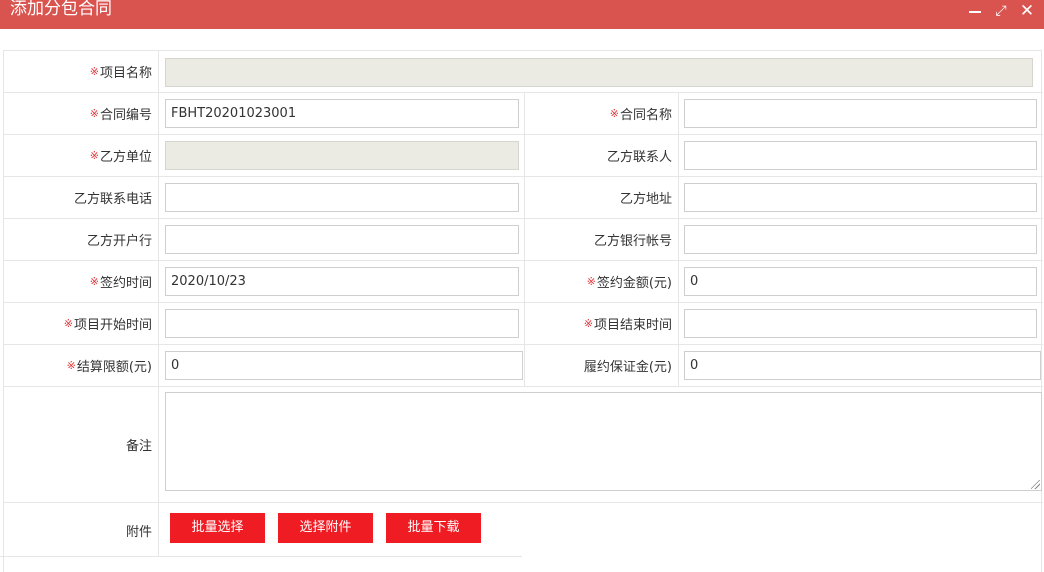  Describe the element at coordinates (261, 556) in the screenshot. I see `divider` at that location.